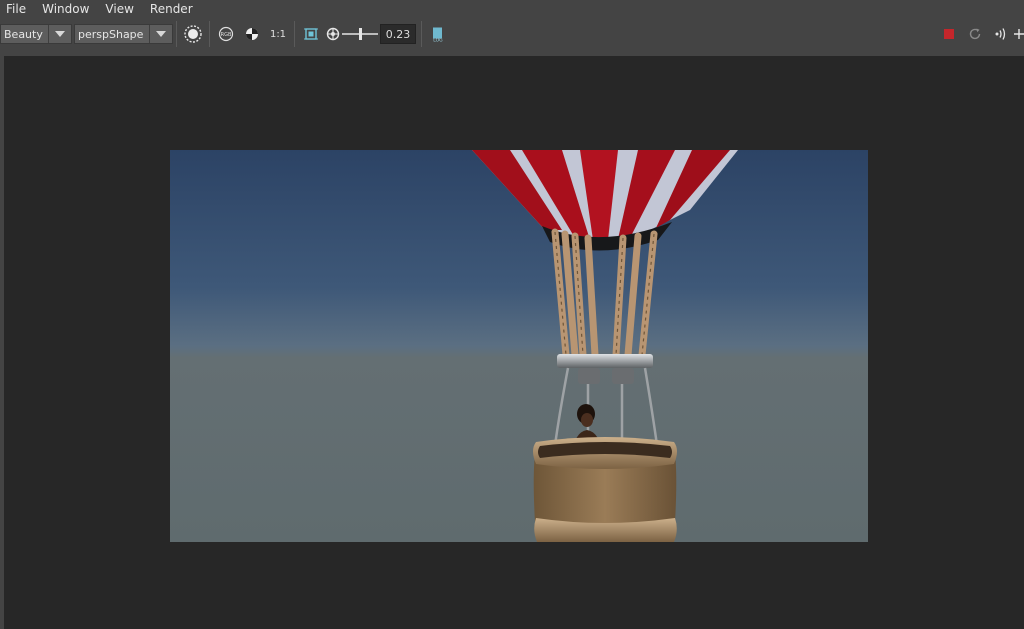 The width and height of the screenshot is (1024, 629). I want to click on pass-dropdown-label: Beauty, so click(23, 34).